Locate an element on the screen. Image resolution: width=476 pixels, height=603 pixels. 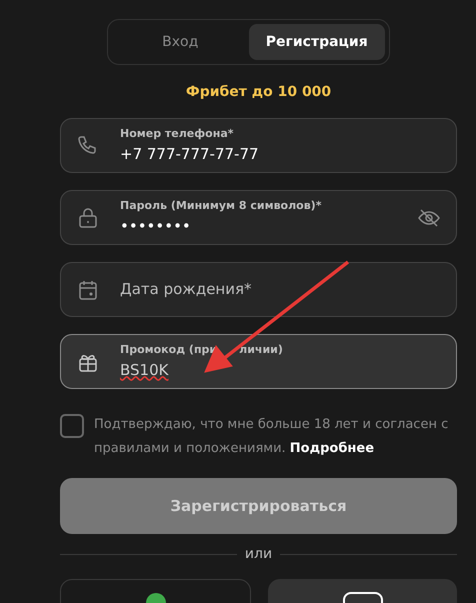
consent-text: Подтверждаю, что мне больше 18 лет и согласен с правилами и положениями. Подробнее is located at coordinates (272, 437).